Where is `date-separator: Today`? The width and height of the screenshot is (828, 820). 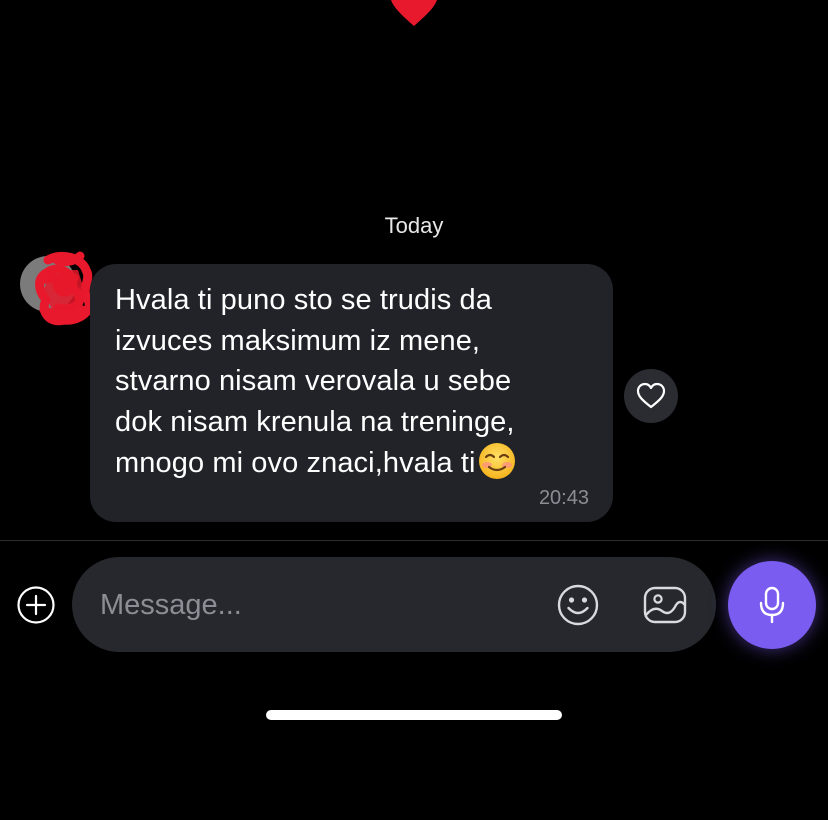 date-separator: Today is located at coordinates (414, 225).